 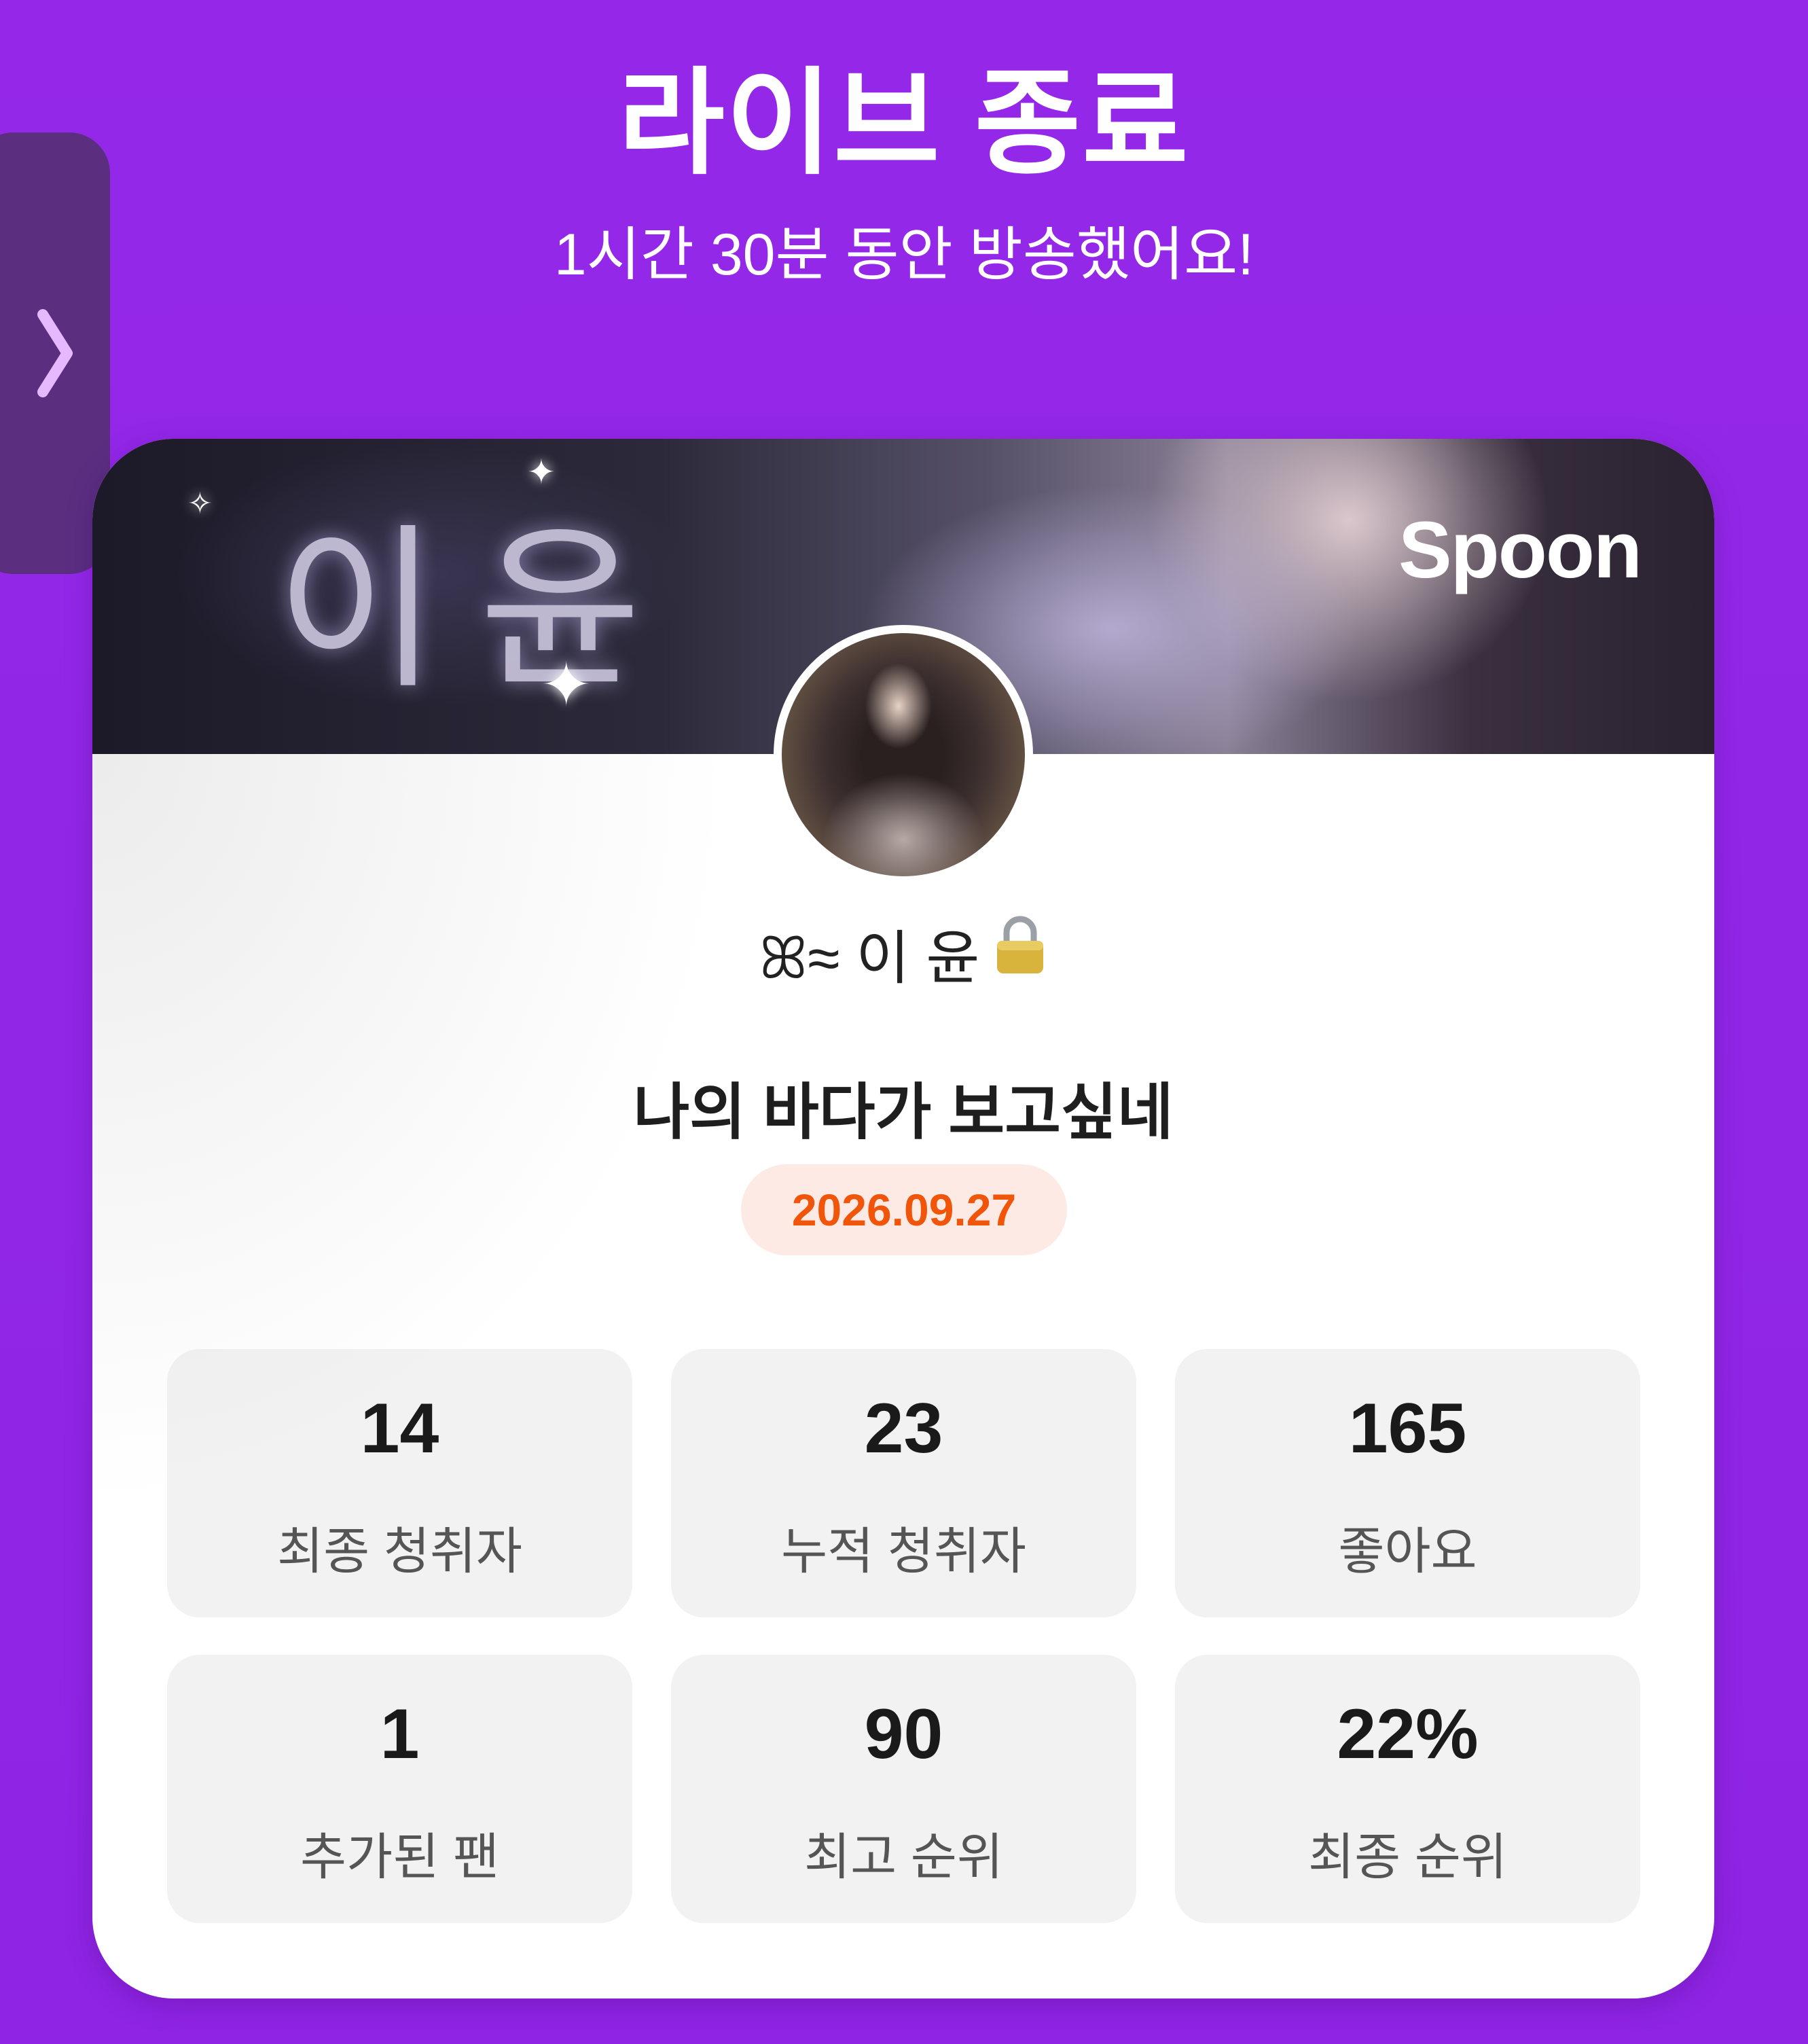 I want to click on stat-final-rank: 22% 최종 순위, so click(x=1407, y=1789).